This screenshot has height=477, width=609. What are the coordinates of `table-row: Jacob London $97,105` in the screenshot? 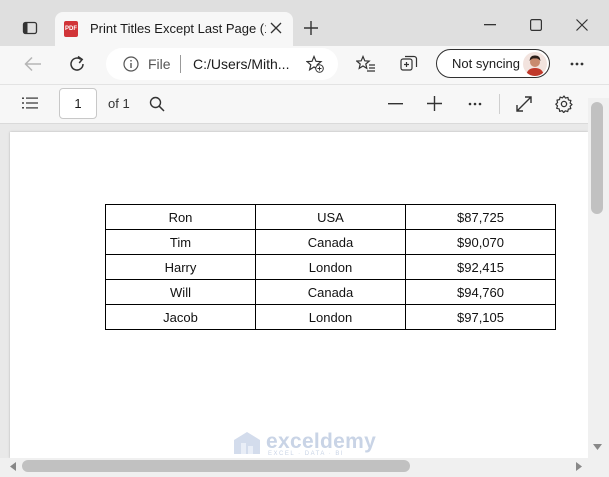 It's located at (330, 317).